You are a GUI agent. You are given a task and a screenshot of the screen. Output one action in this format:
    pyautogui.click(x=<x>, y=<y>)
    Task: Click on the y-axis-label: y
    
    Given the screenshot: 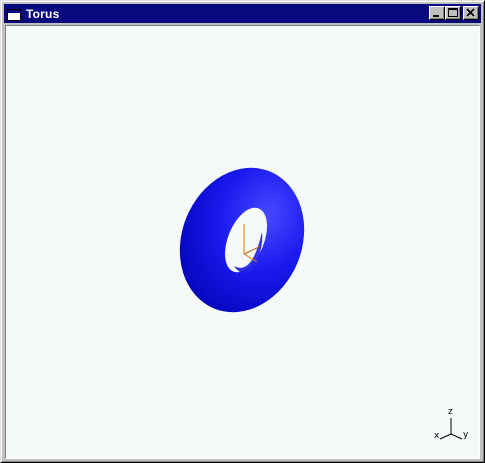 What is the action you would take?
    pyautogui.click(x=466, y=435)
    